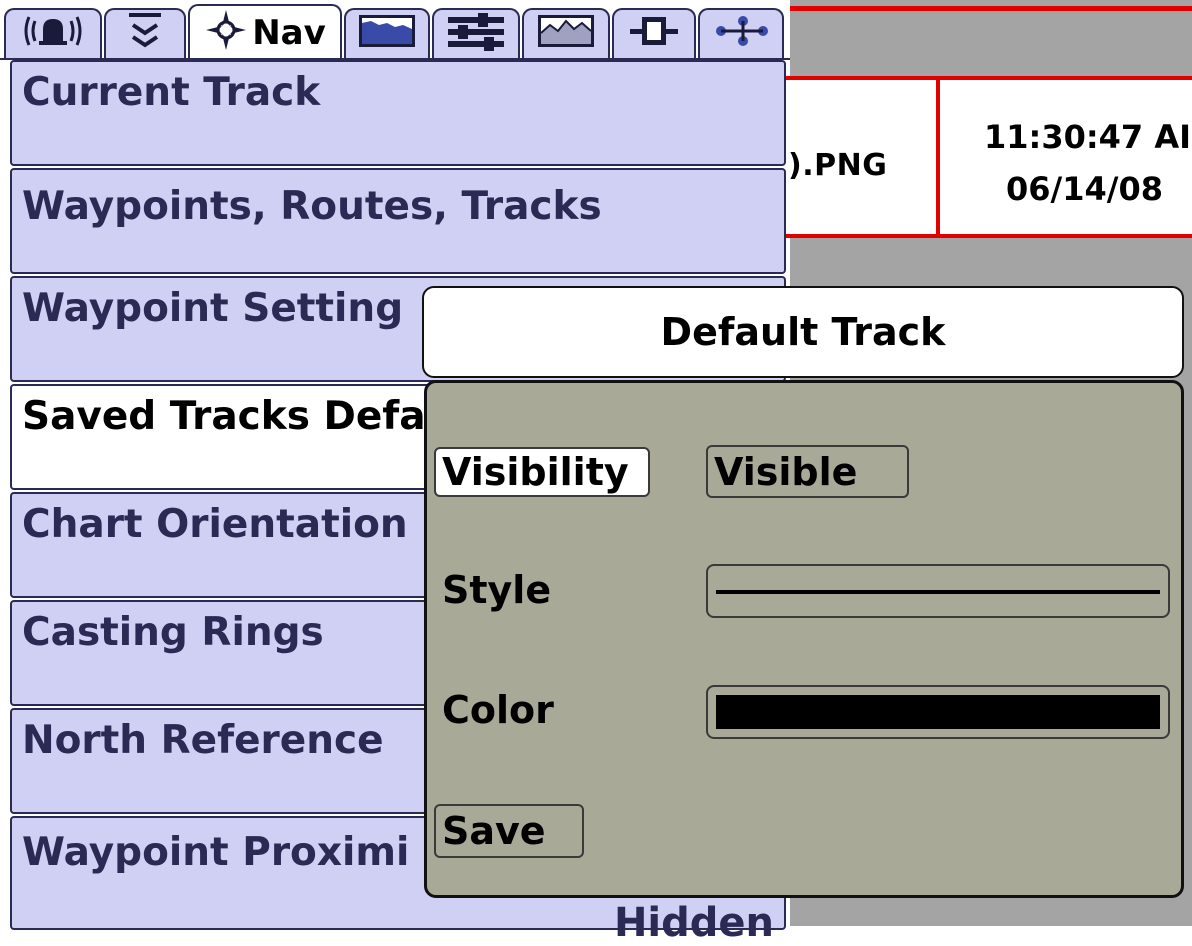  I want to click on color-selector, so click(938, 712).